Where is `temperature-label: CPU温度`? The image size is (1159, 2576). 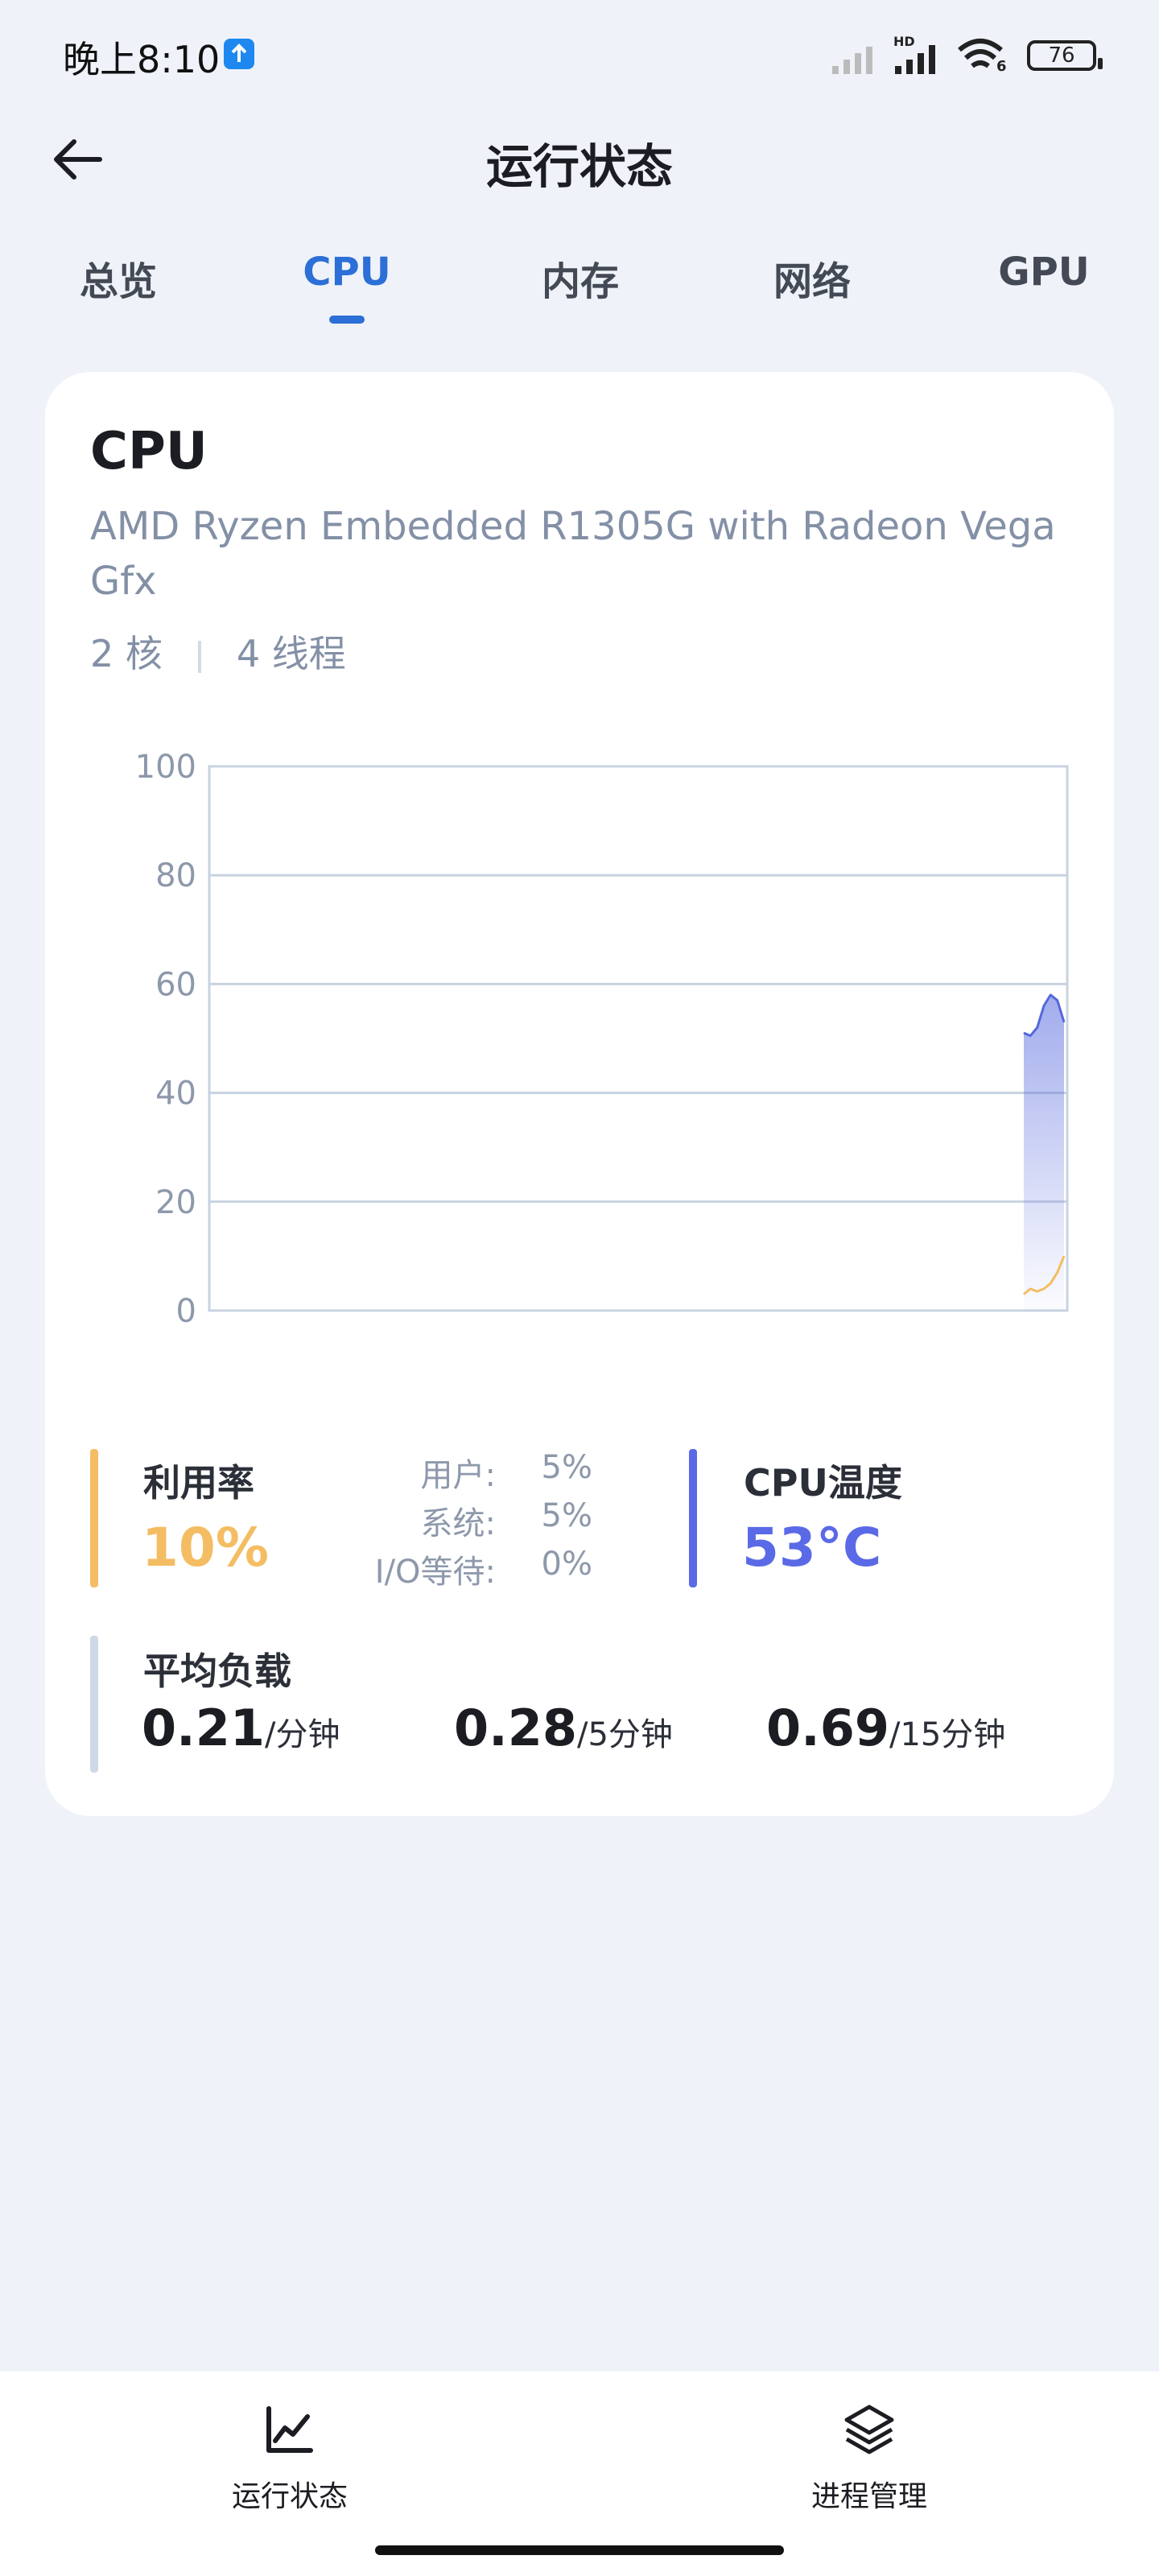
temperature-label: CPU温度 is located at coordinates (823, 1483).